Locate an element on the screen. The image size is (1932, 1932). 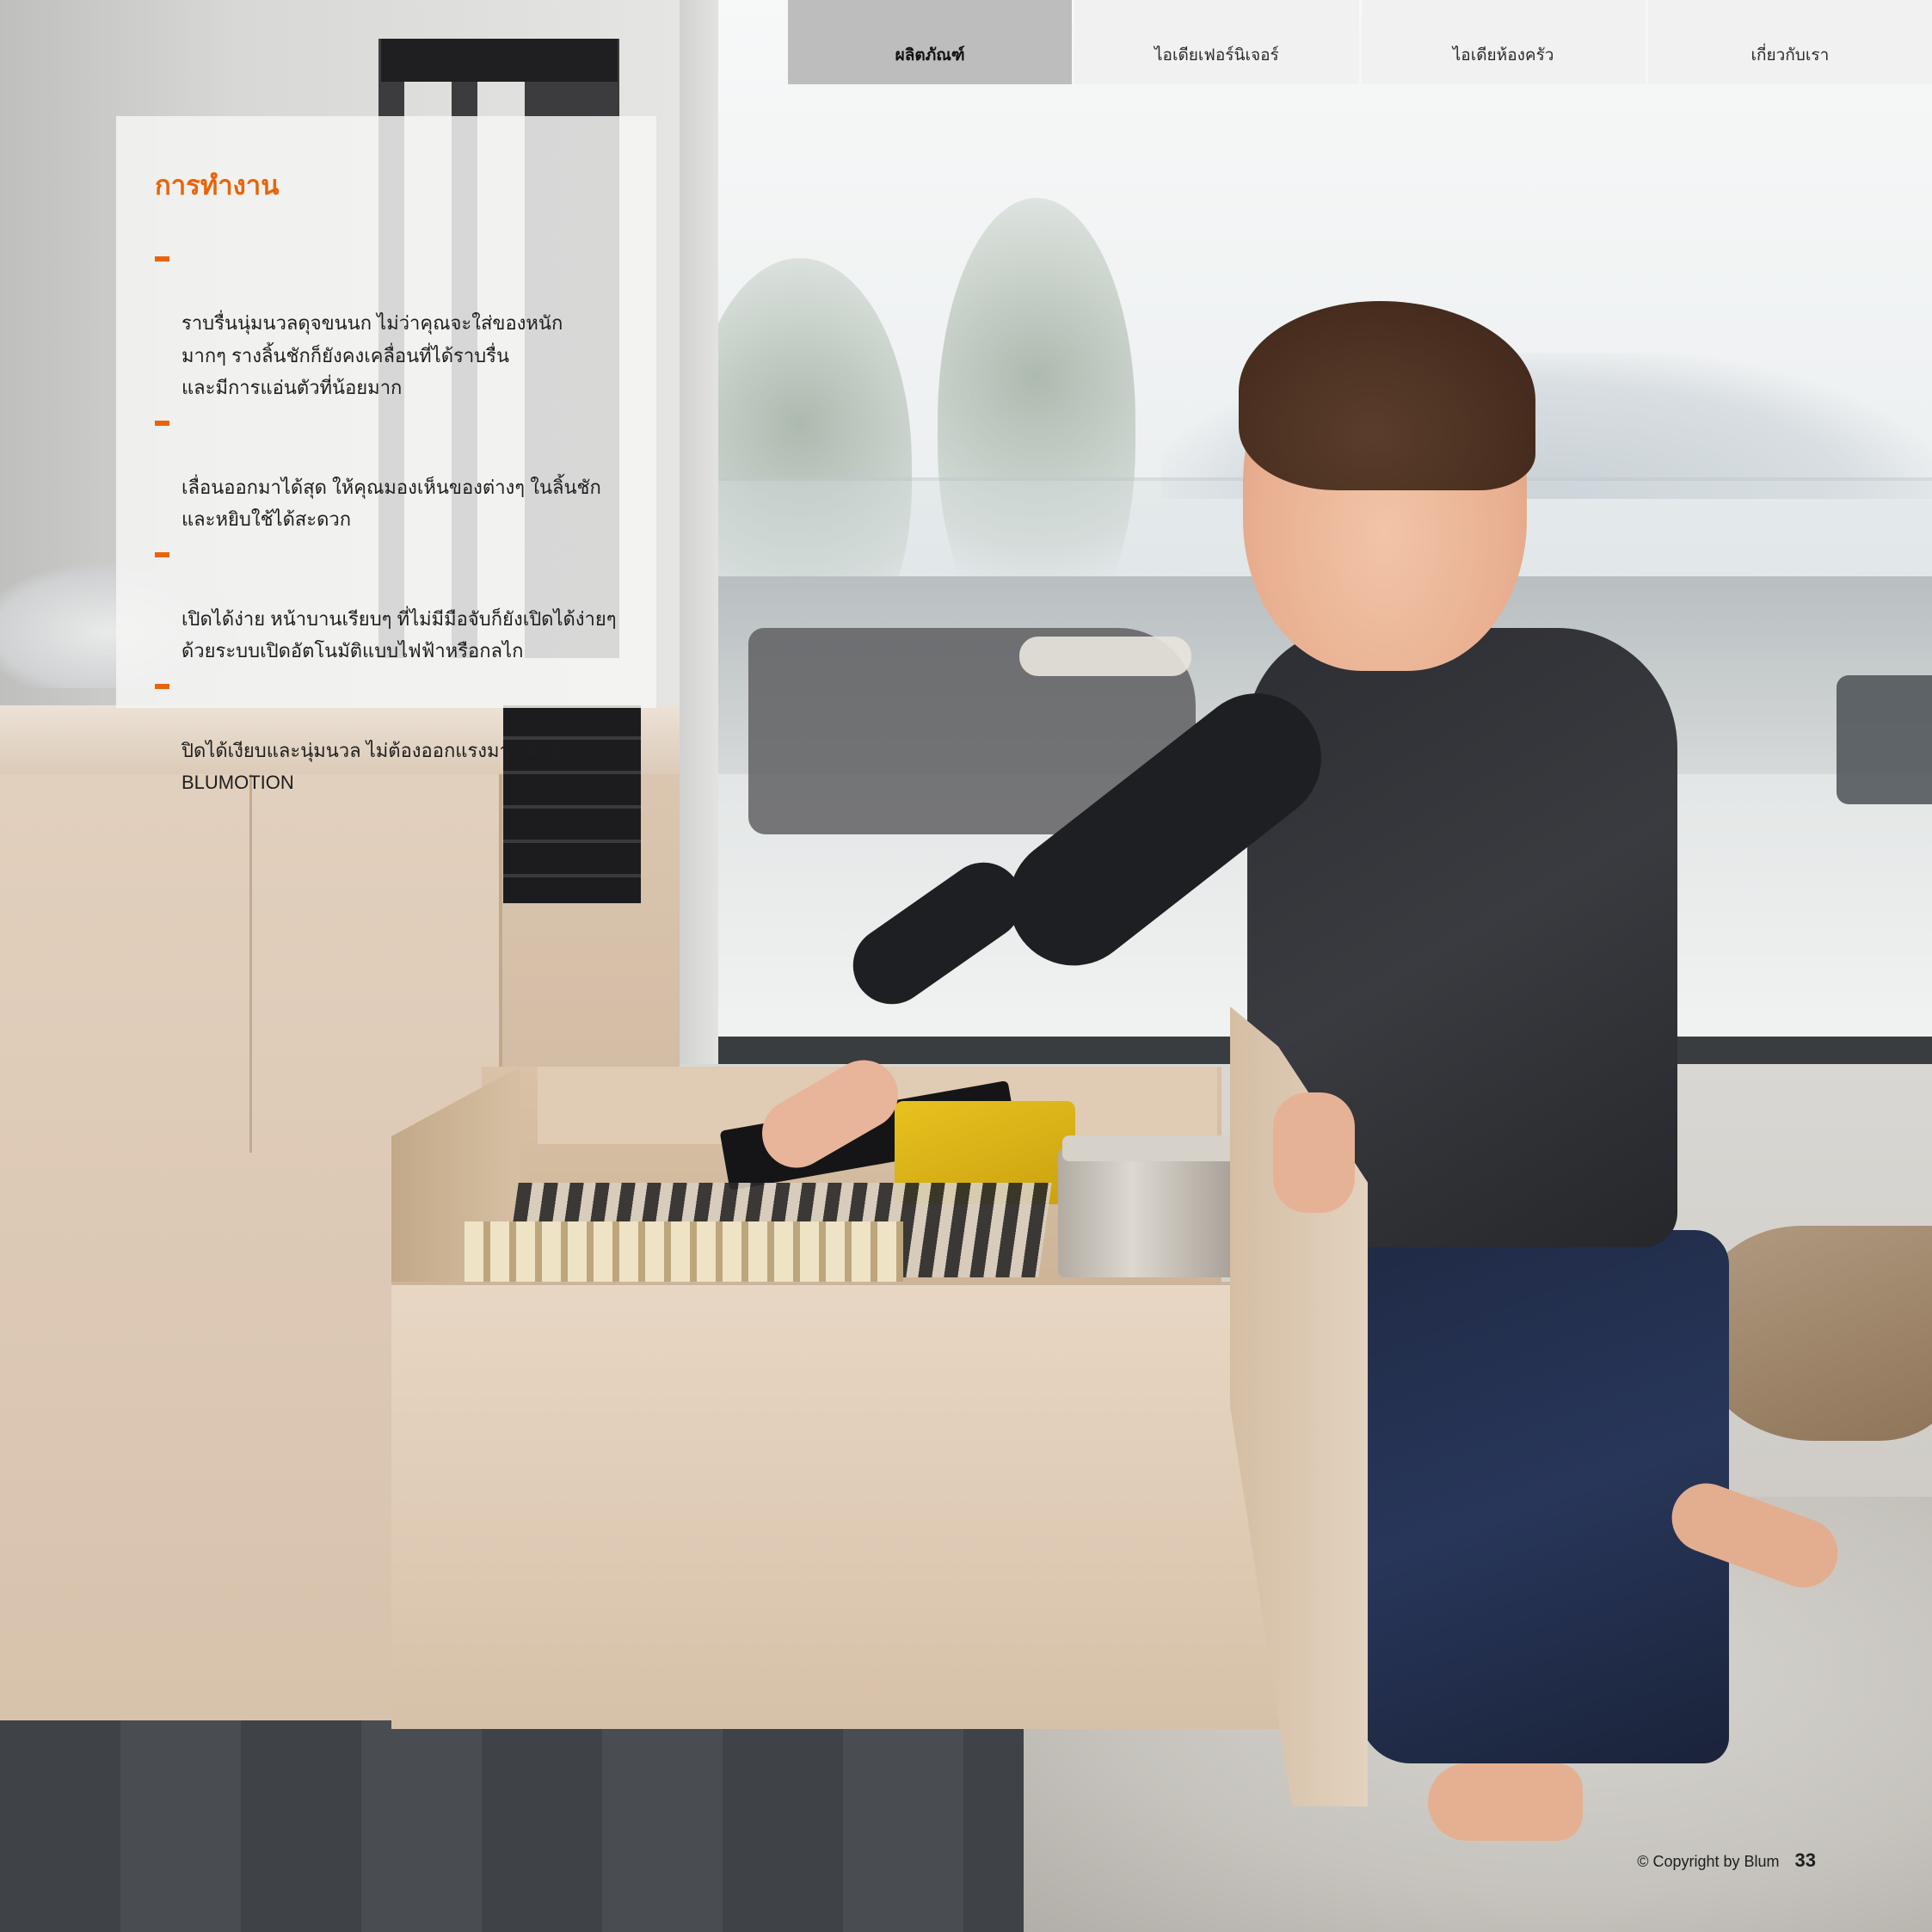
cabinet-seam is located at coordinates (251, 963).